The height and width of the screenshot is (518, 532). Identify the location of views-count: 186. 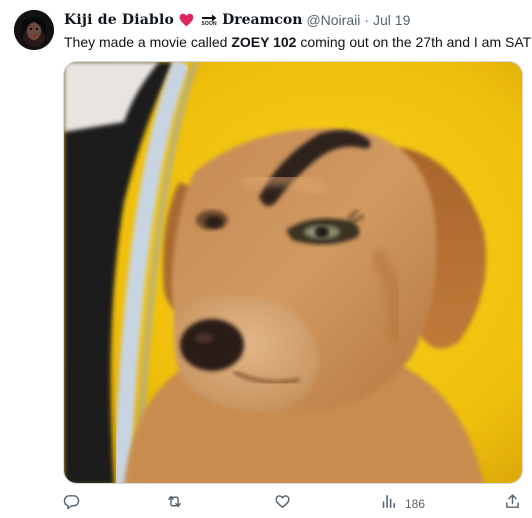
(415, 504).